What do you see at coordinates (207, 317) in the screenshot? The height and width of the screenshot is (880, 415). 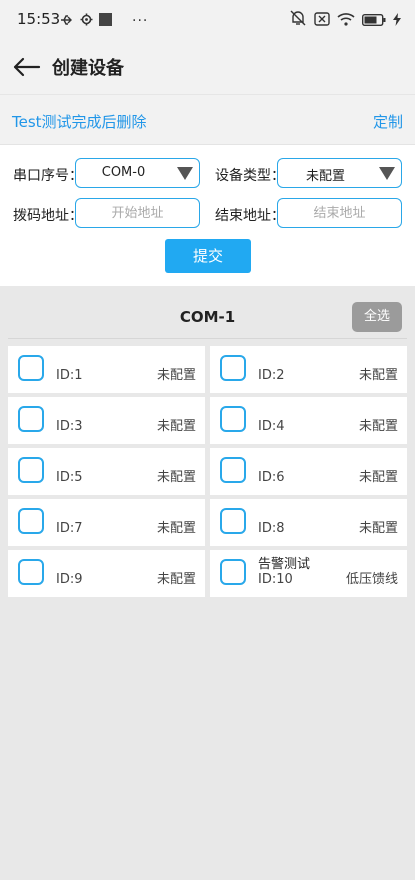 I see `com-section-header: COM-1 全选` at bounding box center [207, 317].